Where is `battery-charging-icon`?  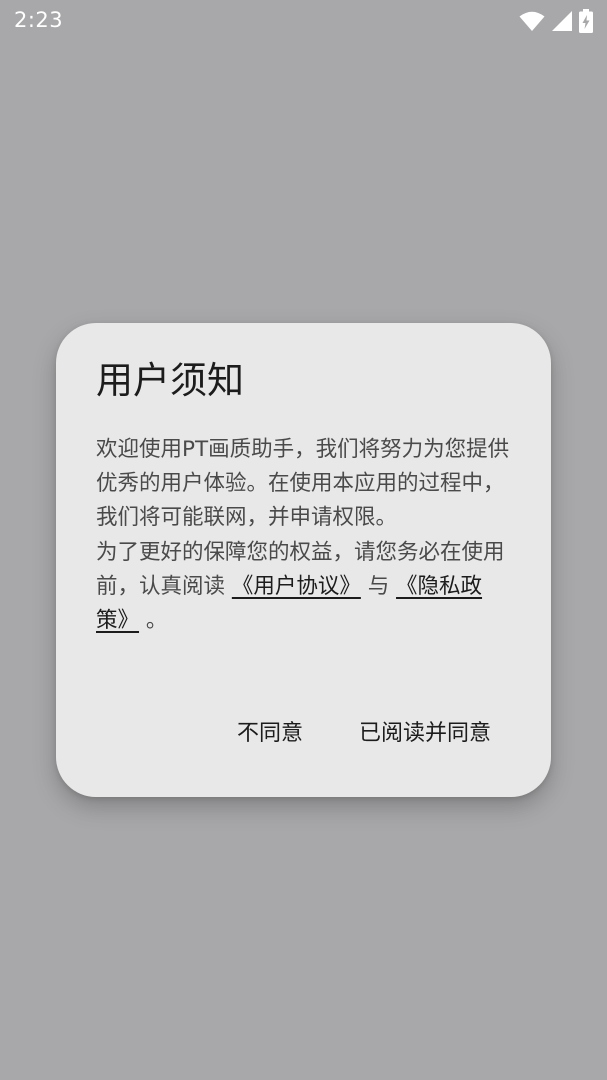 battery-charging-icon is located at coordinates (586, 21).